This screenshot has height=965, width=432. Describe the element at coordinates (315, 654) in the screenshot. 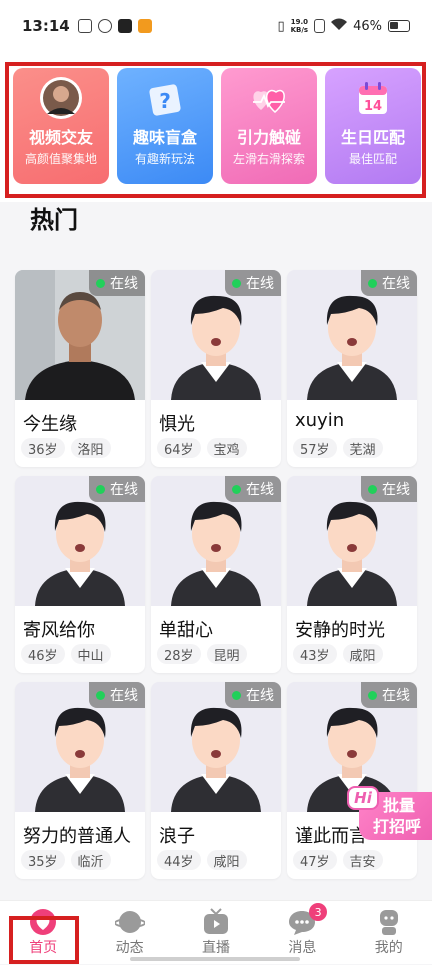

I see `age-tag: 43岁` at that location.